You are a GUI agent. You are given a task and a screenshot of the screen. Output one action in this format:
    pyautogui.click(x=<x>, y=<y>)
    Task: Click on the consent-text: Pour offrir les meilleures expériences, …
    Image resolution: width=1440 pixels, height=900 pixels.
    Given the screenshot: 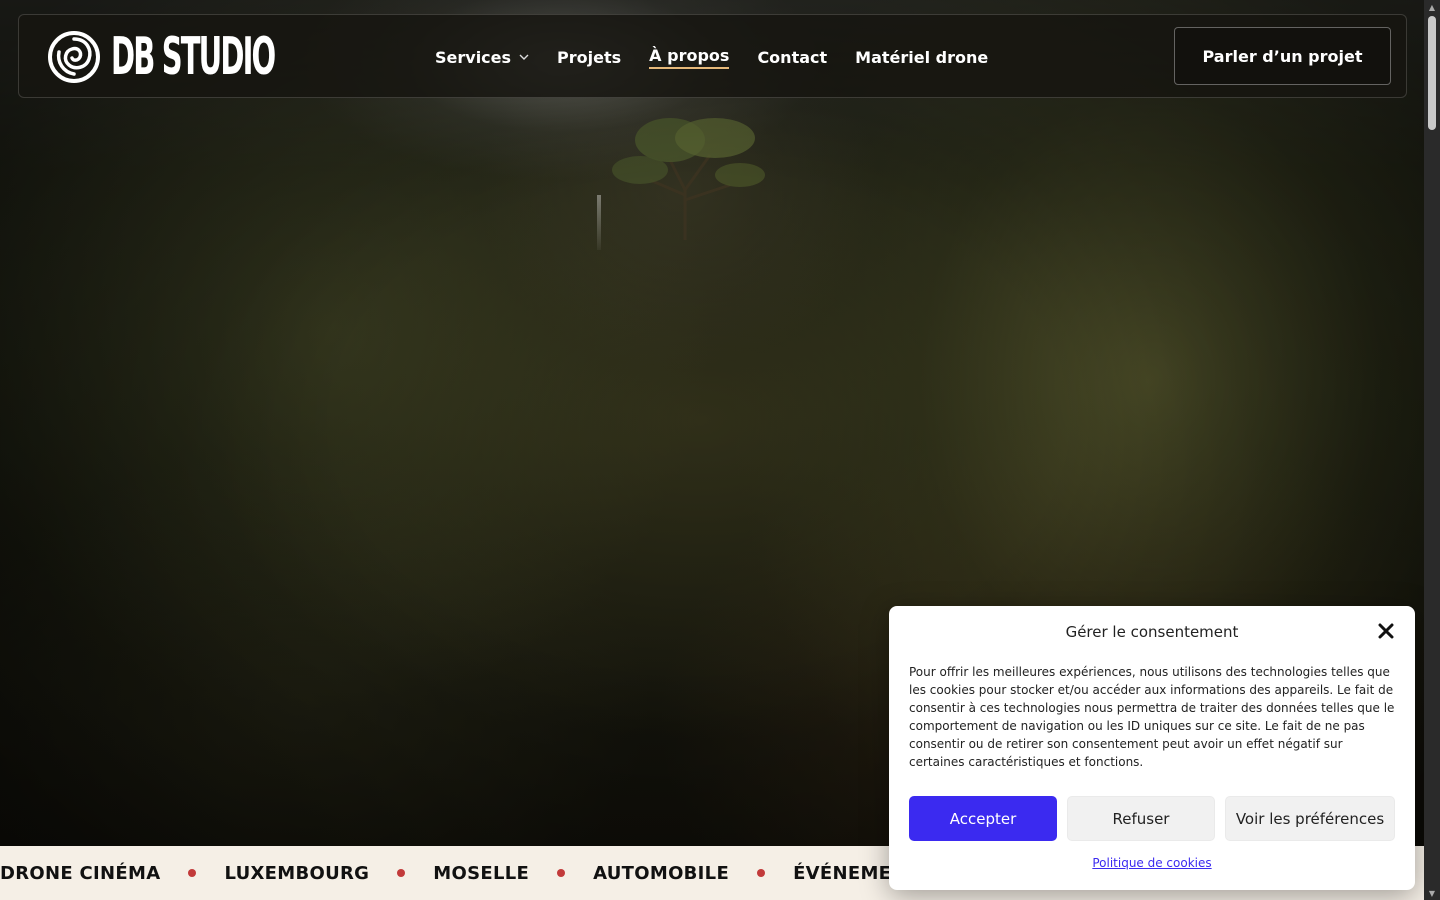 What is the action you would take?
    pyautogui.click(x=1152, y=717)
    